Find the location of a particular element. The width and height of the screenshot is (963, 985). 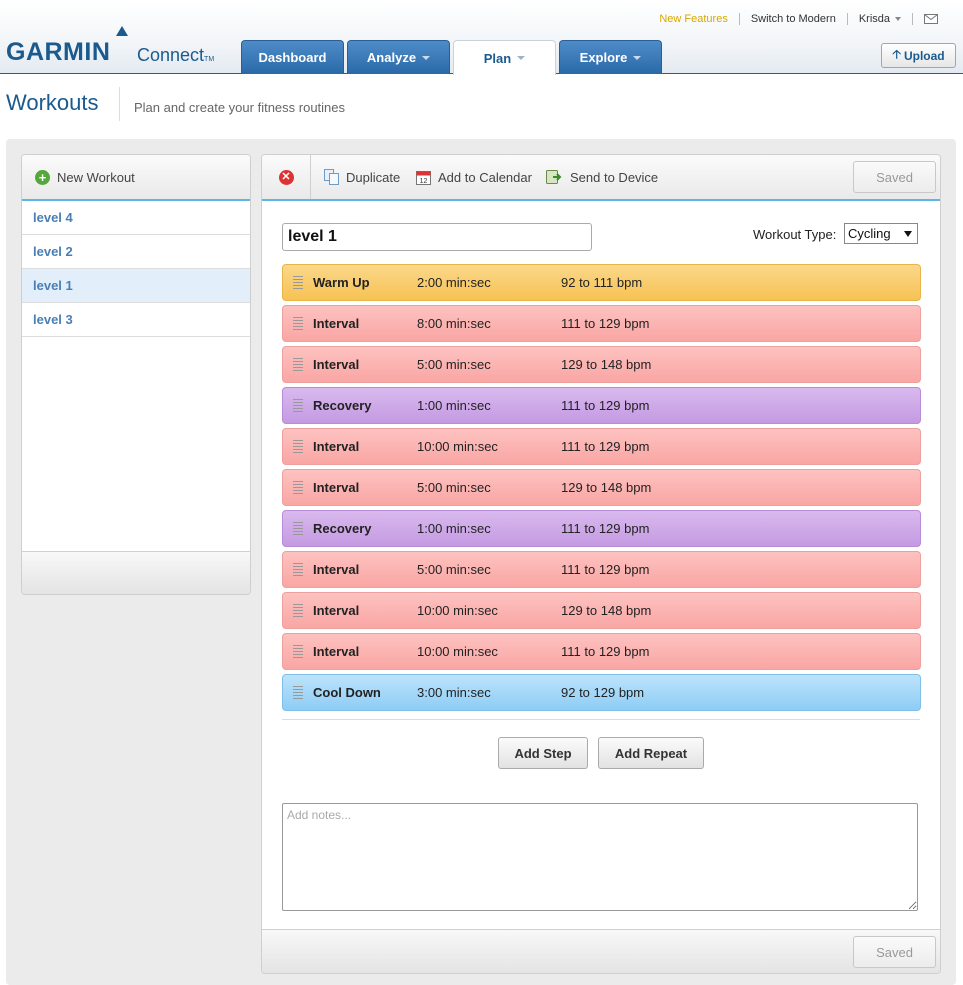

logo-triangle-icon is located at coordinates (122, 31).